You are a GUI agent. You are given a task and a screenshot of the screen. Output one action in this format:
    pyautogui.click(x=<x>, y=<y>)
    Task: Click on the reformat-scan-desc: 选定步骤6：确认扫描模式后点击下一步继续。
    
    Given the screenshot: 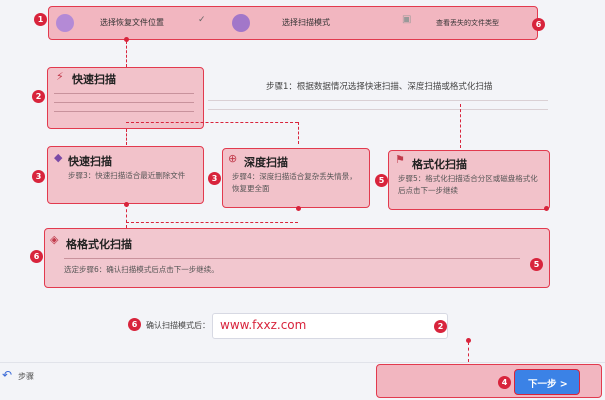 What is the action you would take?
    pyautogui.click(x=141, y=269)
    